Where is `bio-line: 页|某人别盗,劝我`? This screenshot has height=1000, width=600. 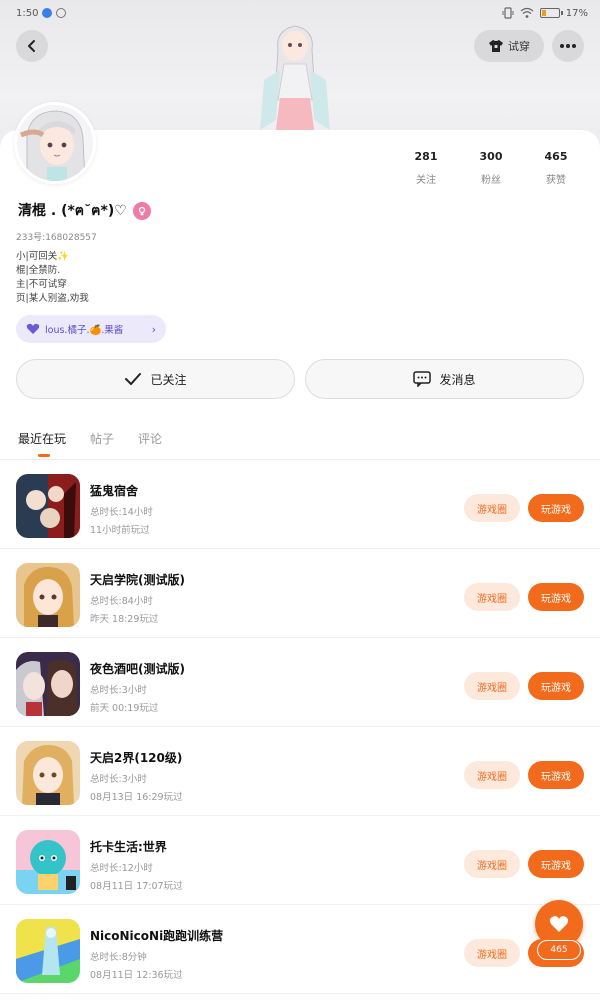
bio-line: 页|某人别盗,劝我 is located at coordinates (52, 298).